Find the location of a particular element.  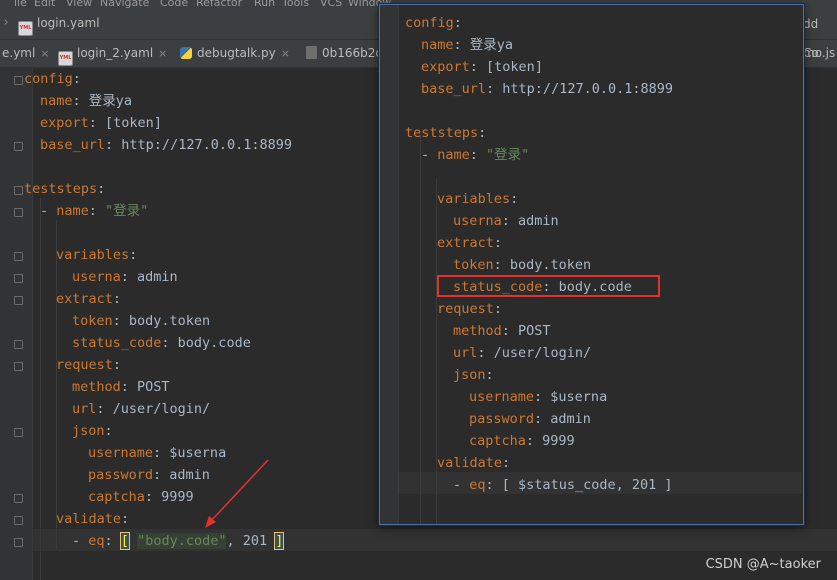

tab-login-2-yaml: YML login_2.yaml × is located at coordinates (112, 53).